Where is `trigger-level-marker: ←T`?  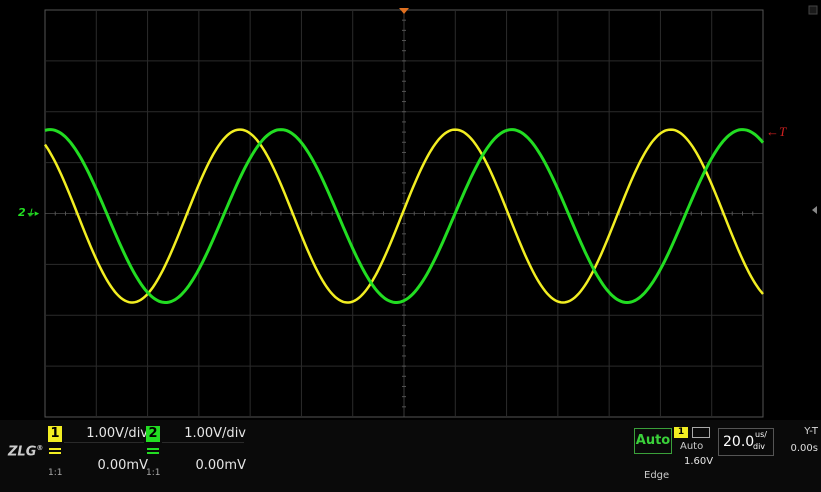 trigger-level-marker: ←T is located at coordinates (776, 132).